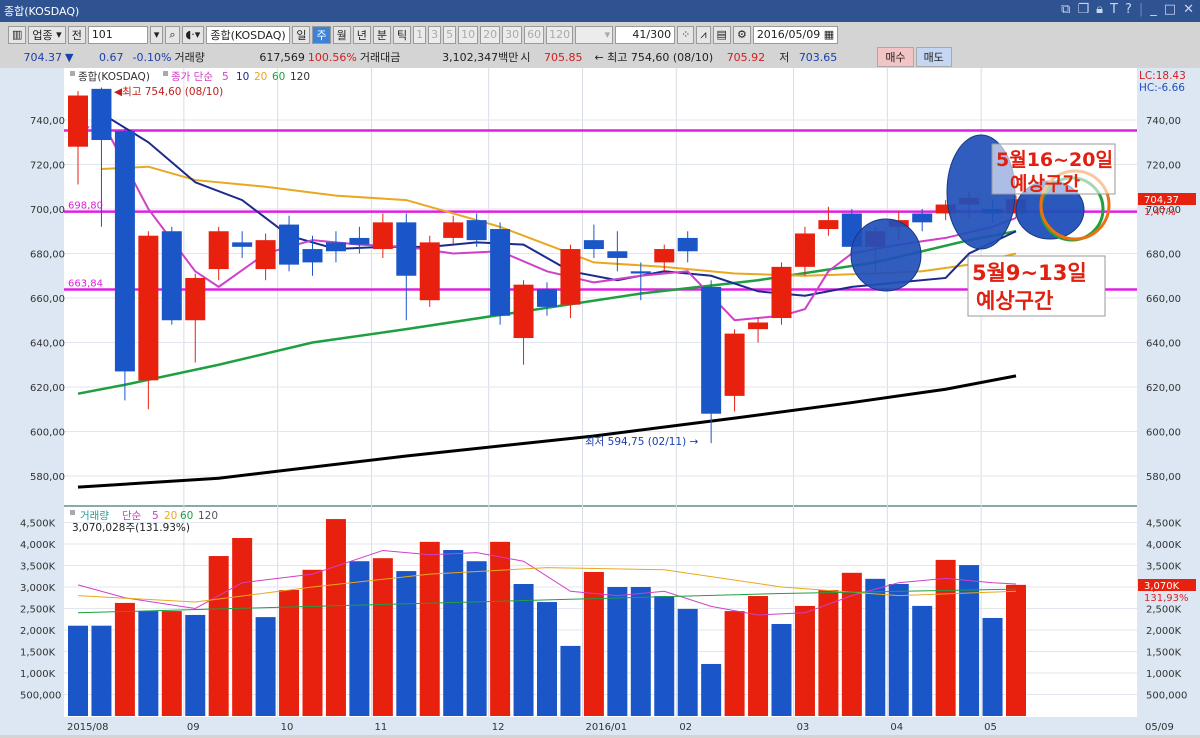 The width and height of the screenshot is (1200, 738). What do you see at coordinates (1099, 9) in the screenshot?
I see `lock-icon: 🔒︎` at bounding box center [1099, 9].